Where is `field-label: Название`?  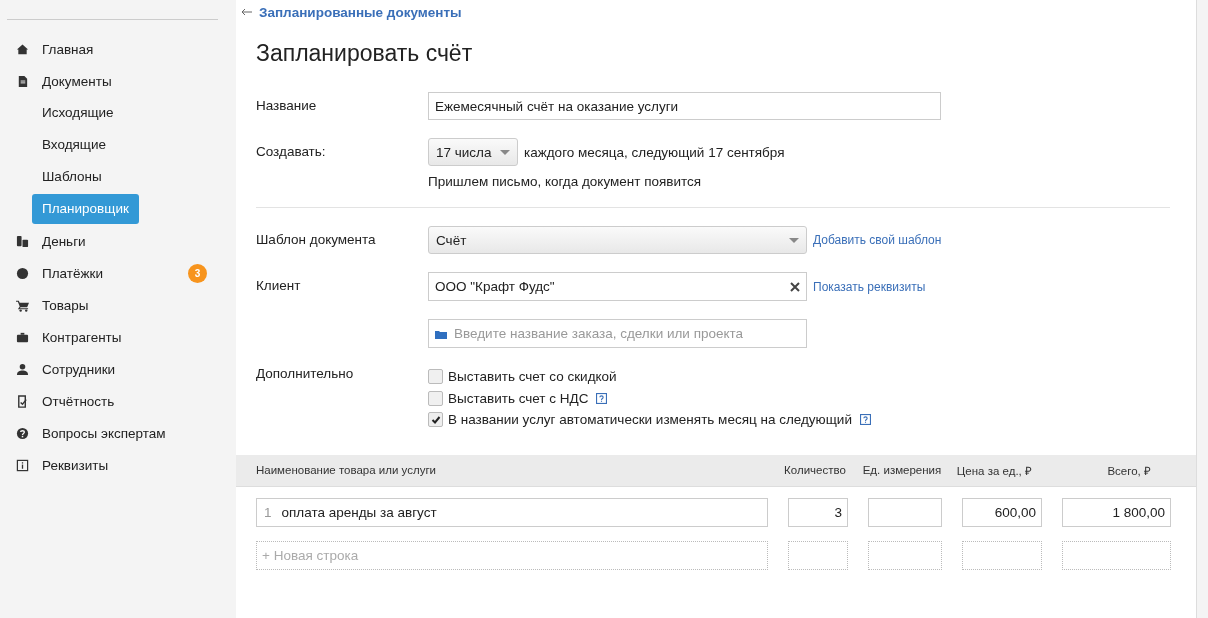
field-label: Название is located at coordinates (287, 106).